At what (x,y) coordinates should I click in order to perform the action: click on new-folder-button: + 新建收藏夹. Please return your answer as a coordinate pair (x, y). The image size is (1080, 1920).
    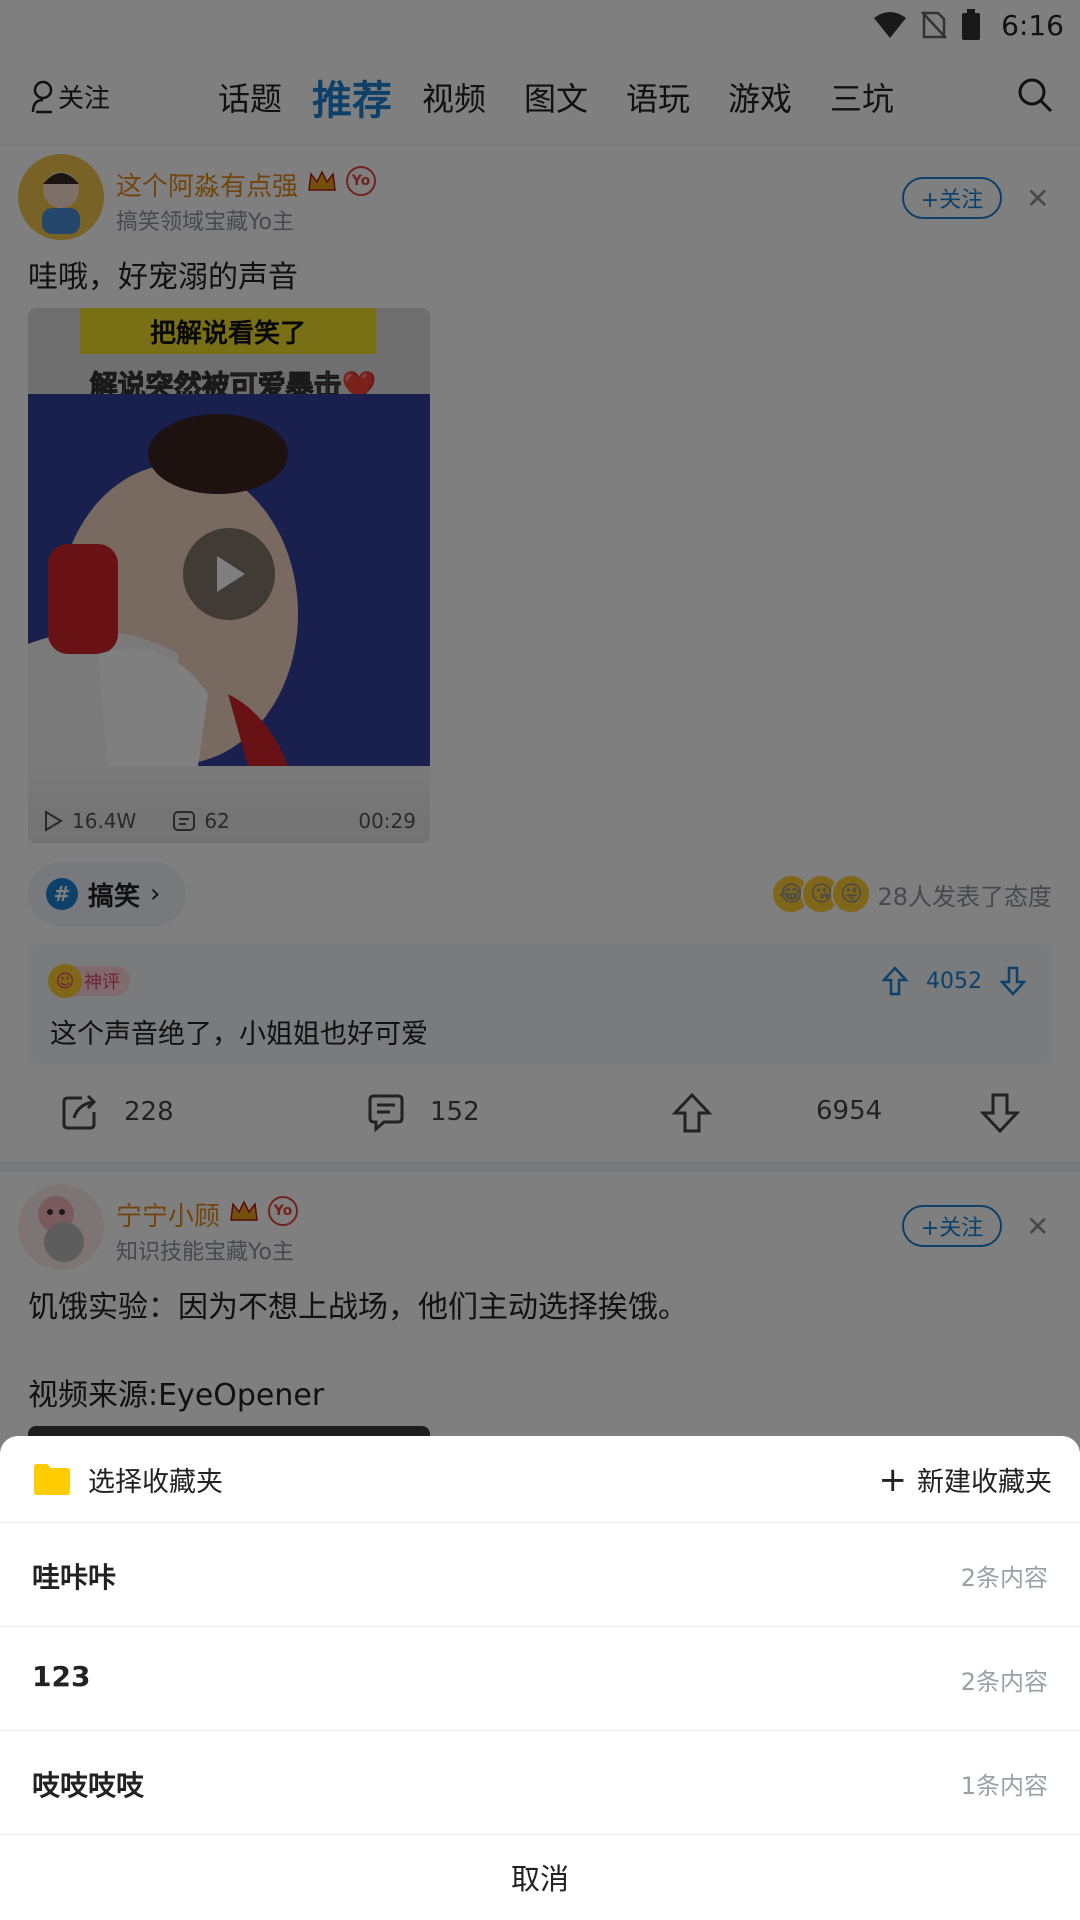
    Looking at the image, I should click on (966, 1479).